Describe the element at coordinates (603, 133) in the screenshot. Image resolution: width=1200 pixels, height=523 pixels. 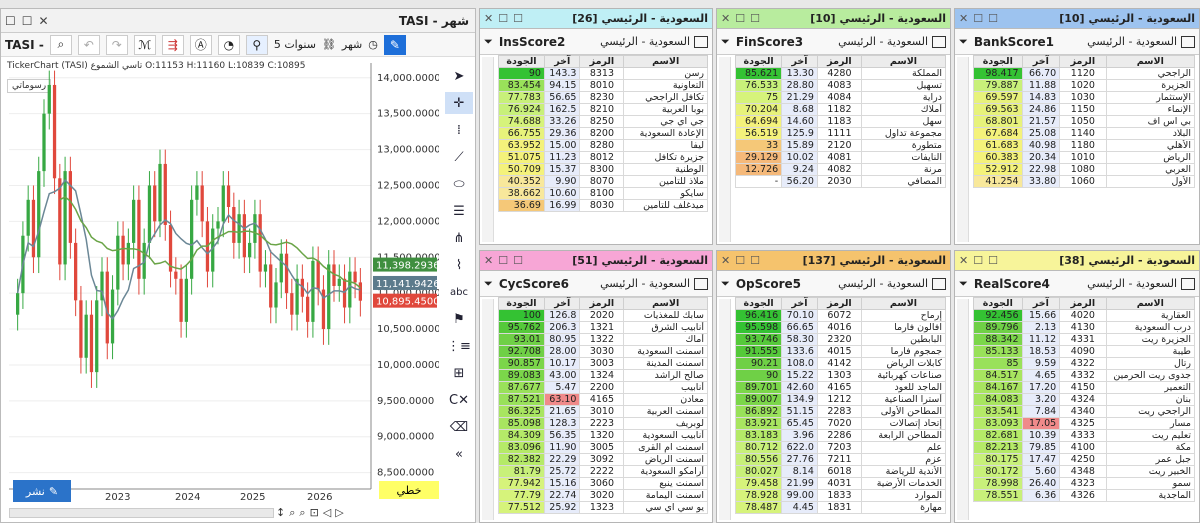
I see `table-row: 66.755 29.36 8200 الإعادة السعودية` at that location.